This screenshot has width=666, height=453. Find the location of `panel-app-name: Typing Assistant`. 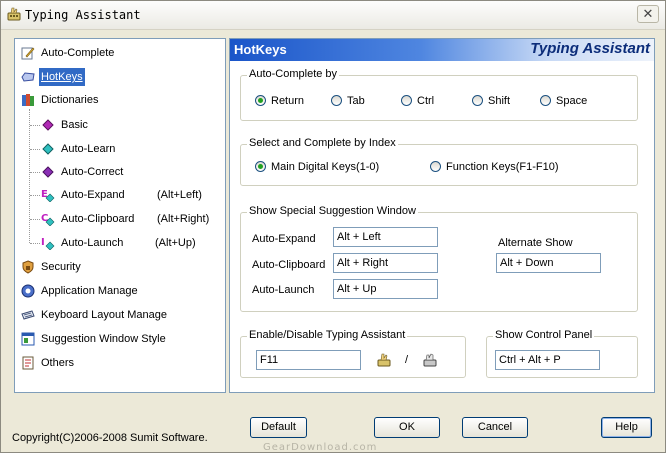

panel-app-name: Typing Assistant is located at coordinates (590, 48).